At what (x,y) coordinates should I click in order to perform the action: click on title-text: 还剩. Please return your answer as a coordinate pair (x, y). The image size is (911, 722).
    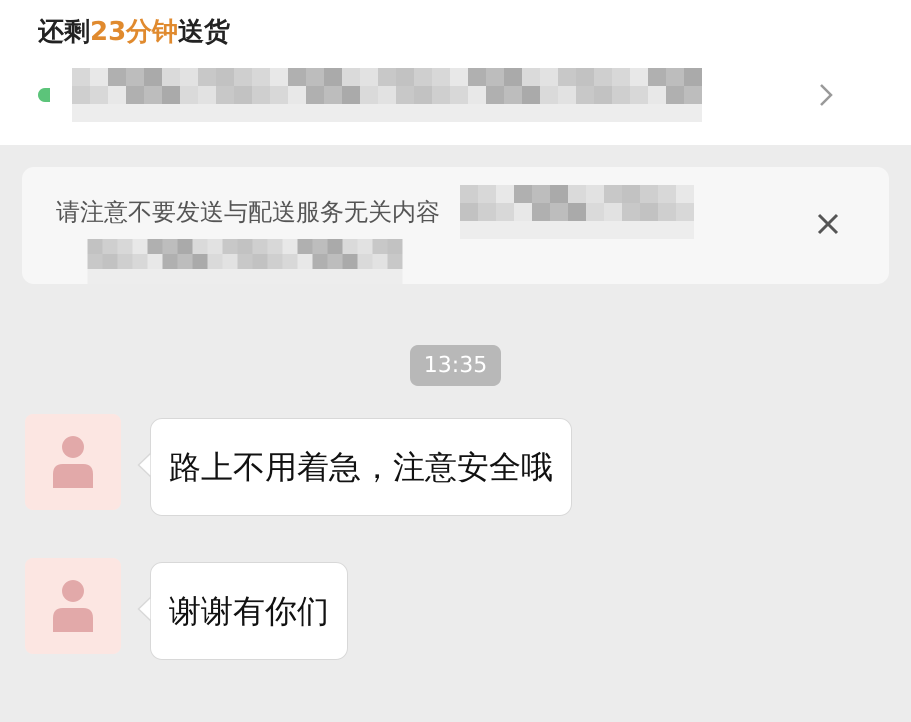
    Looking at the image, I should click on (64, 32).